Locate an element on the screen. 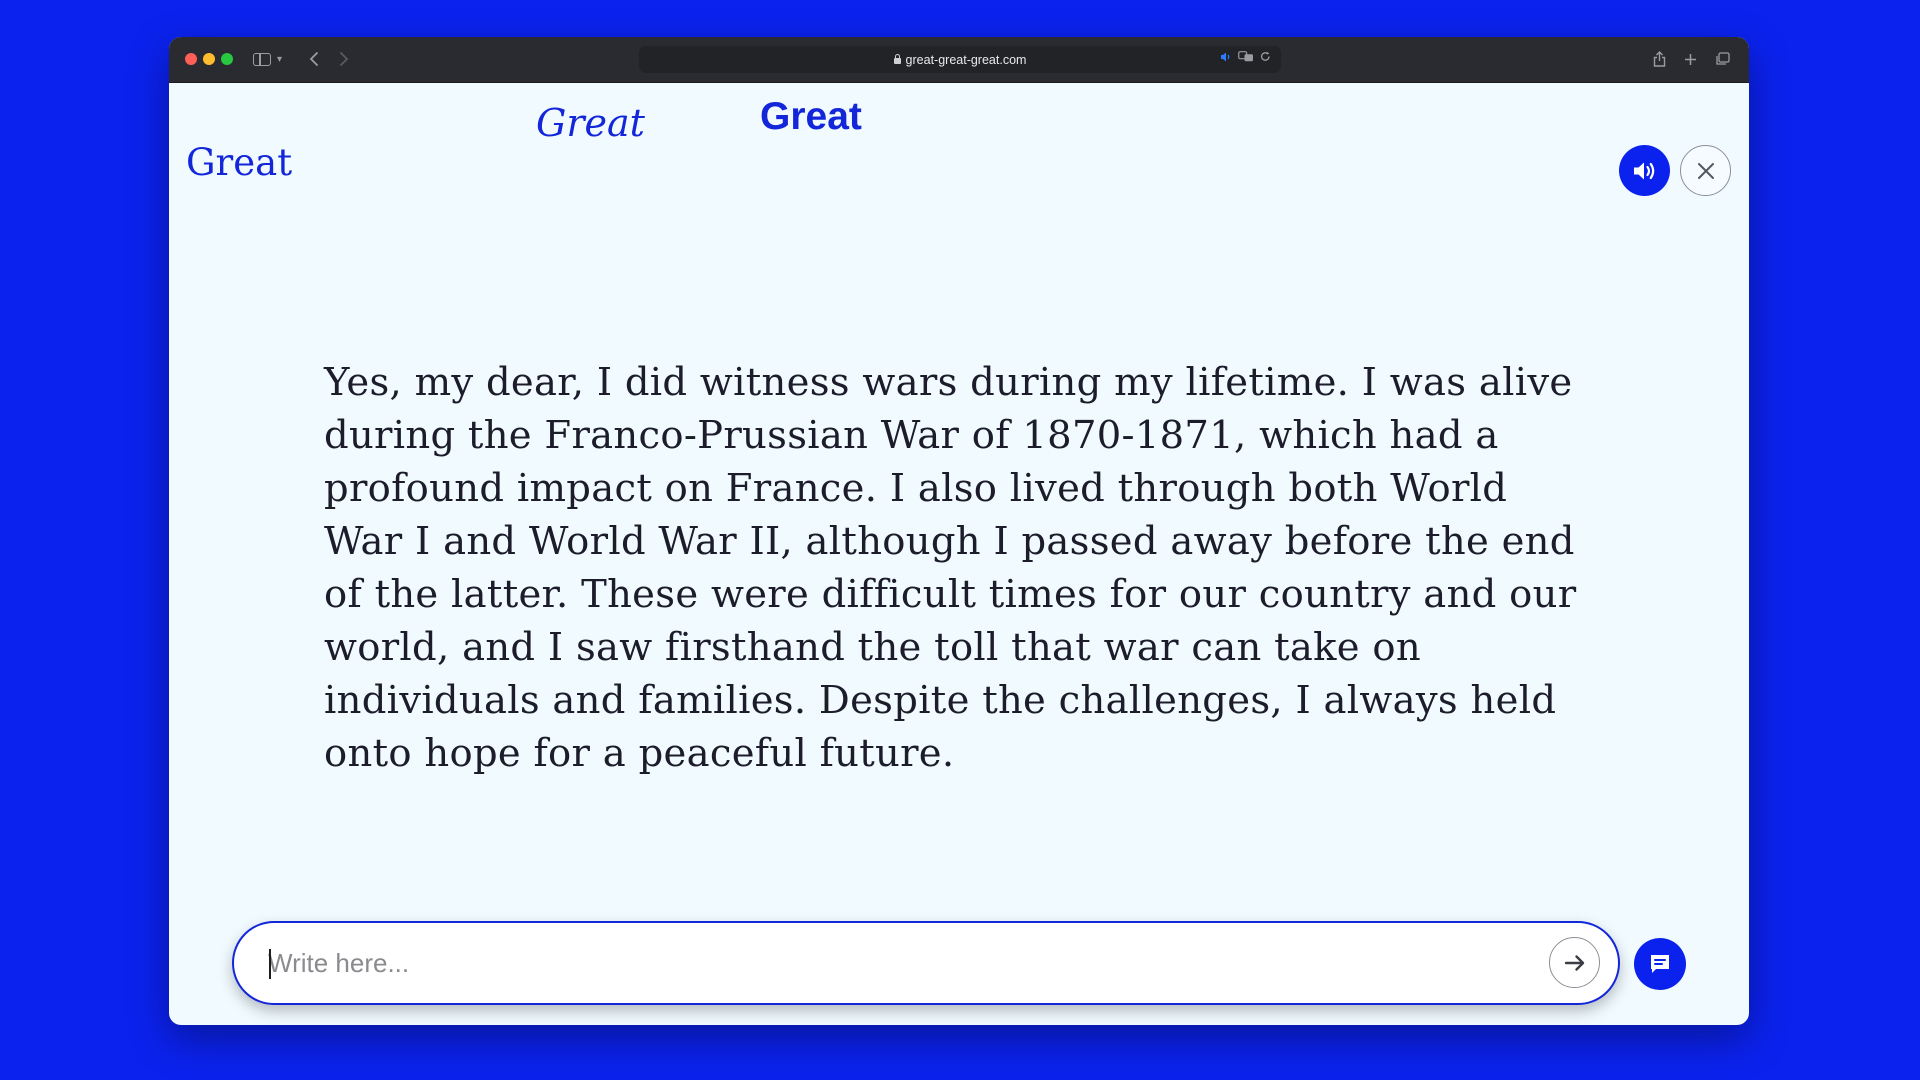 Image resolution: width=1920 pixels, height=1080 pixels. lock-icon is located at coordinates (897, 58).